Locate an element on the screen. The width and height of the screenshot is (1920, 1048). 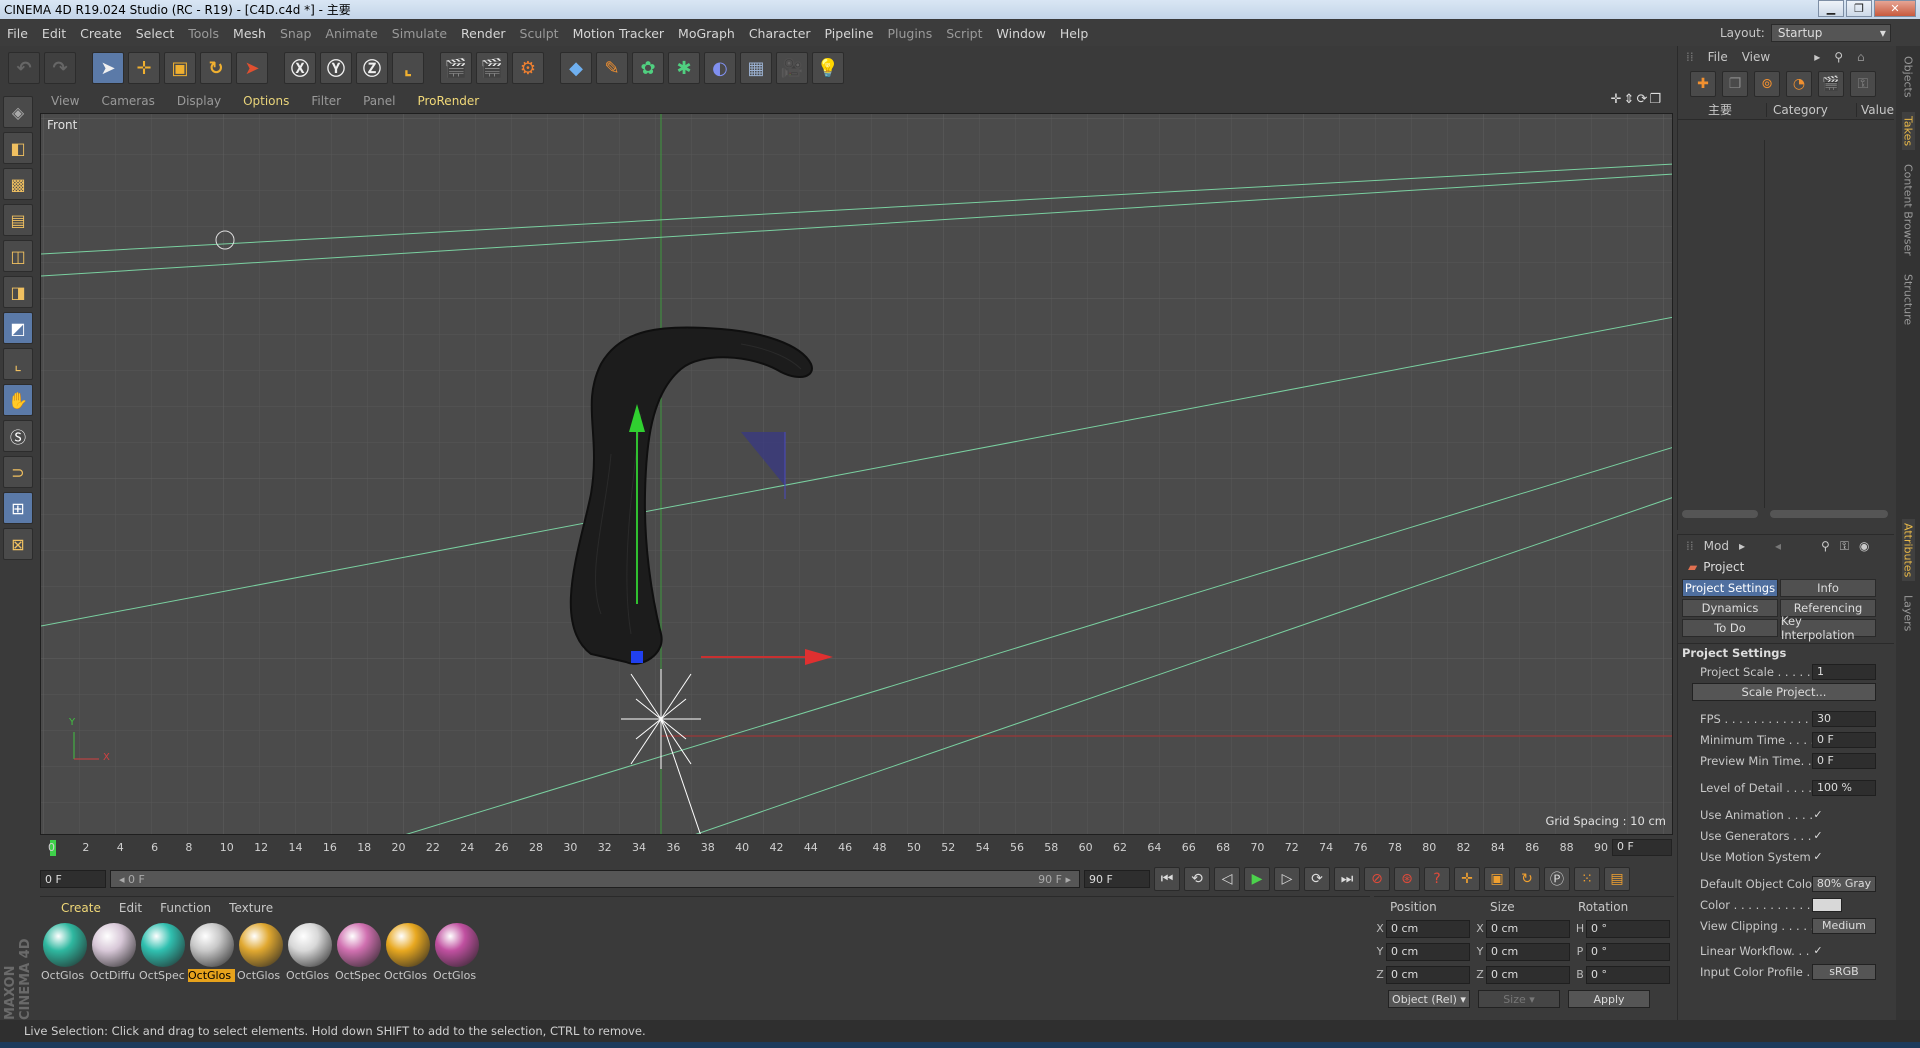
tab-info: Info is located at coordinates (1828, 588).